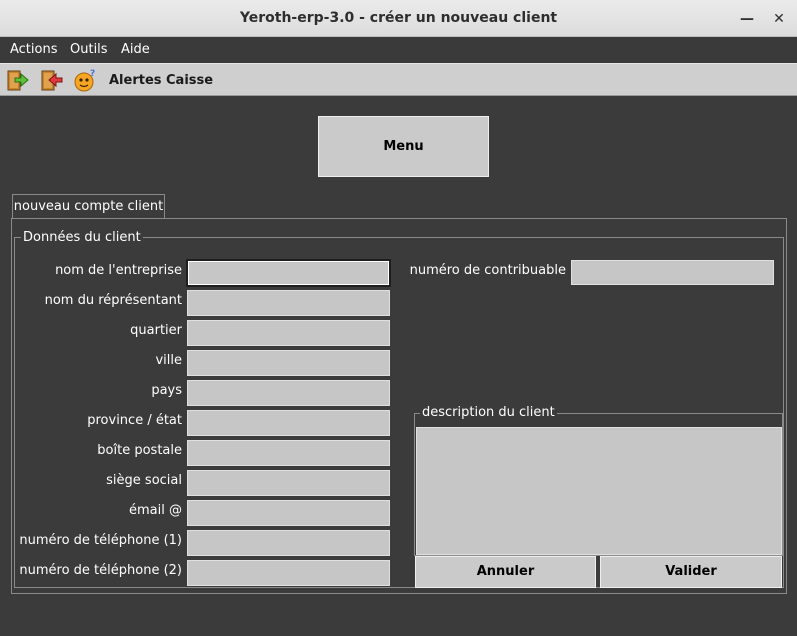 This screenshot has height=636, width=797. I want to click on entreprise-field, so click(288, 273).